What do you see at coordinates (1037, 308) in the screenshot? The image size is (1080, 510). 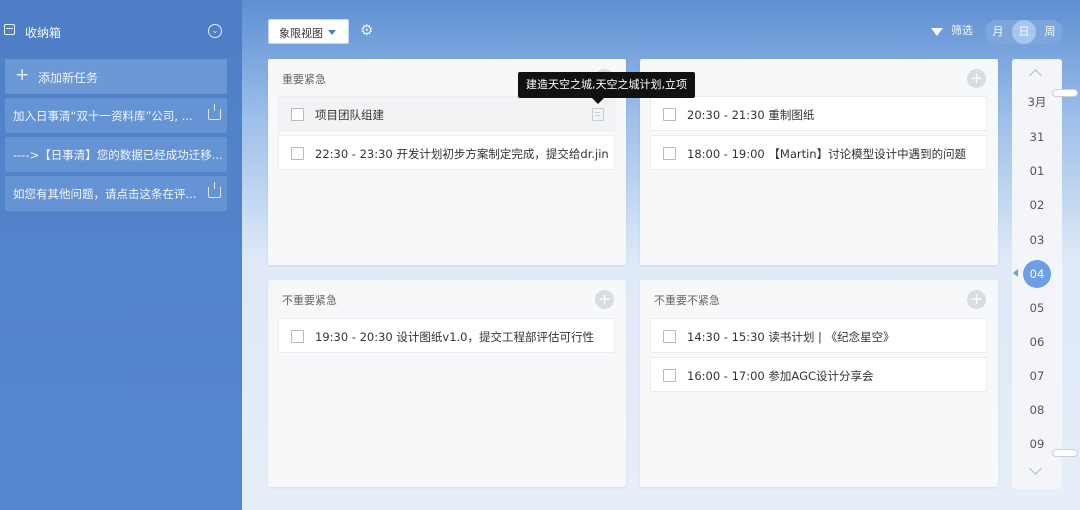 I see `date-item: 05` at bounding box center [1037, 308].